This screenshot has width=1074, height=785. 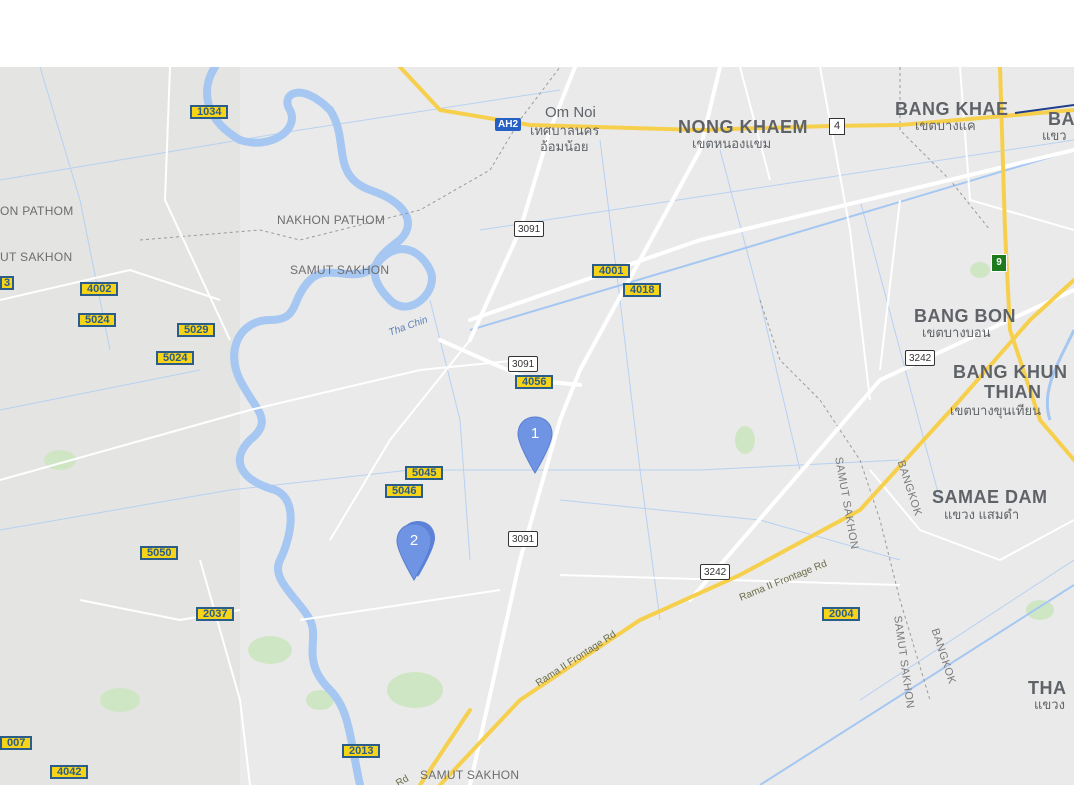 What do you see at coordinates (196, 330) in the screenshot?
I see `road-shield-5029: 5029` at bounding box center [196, 330].